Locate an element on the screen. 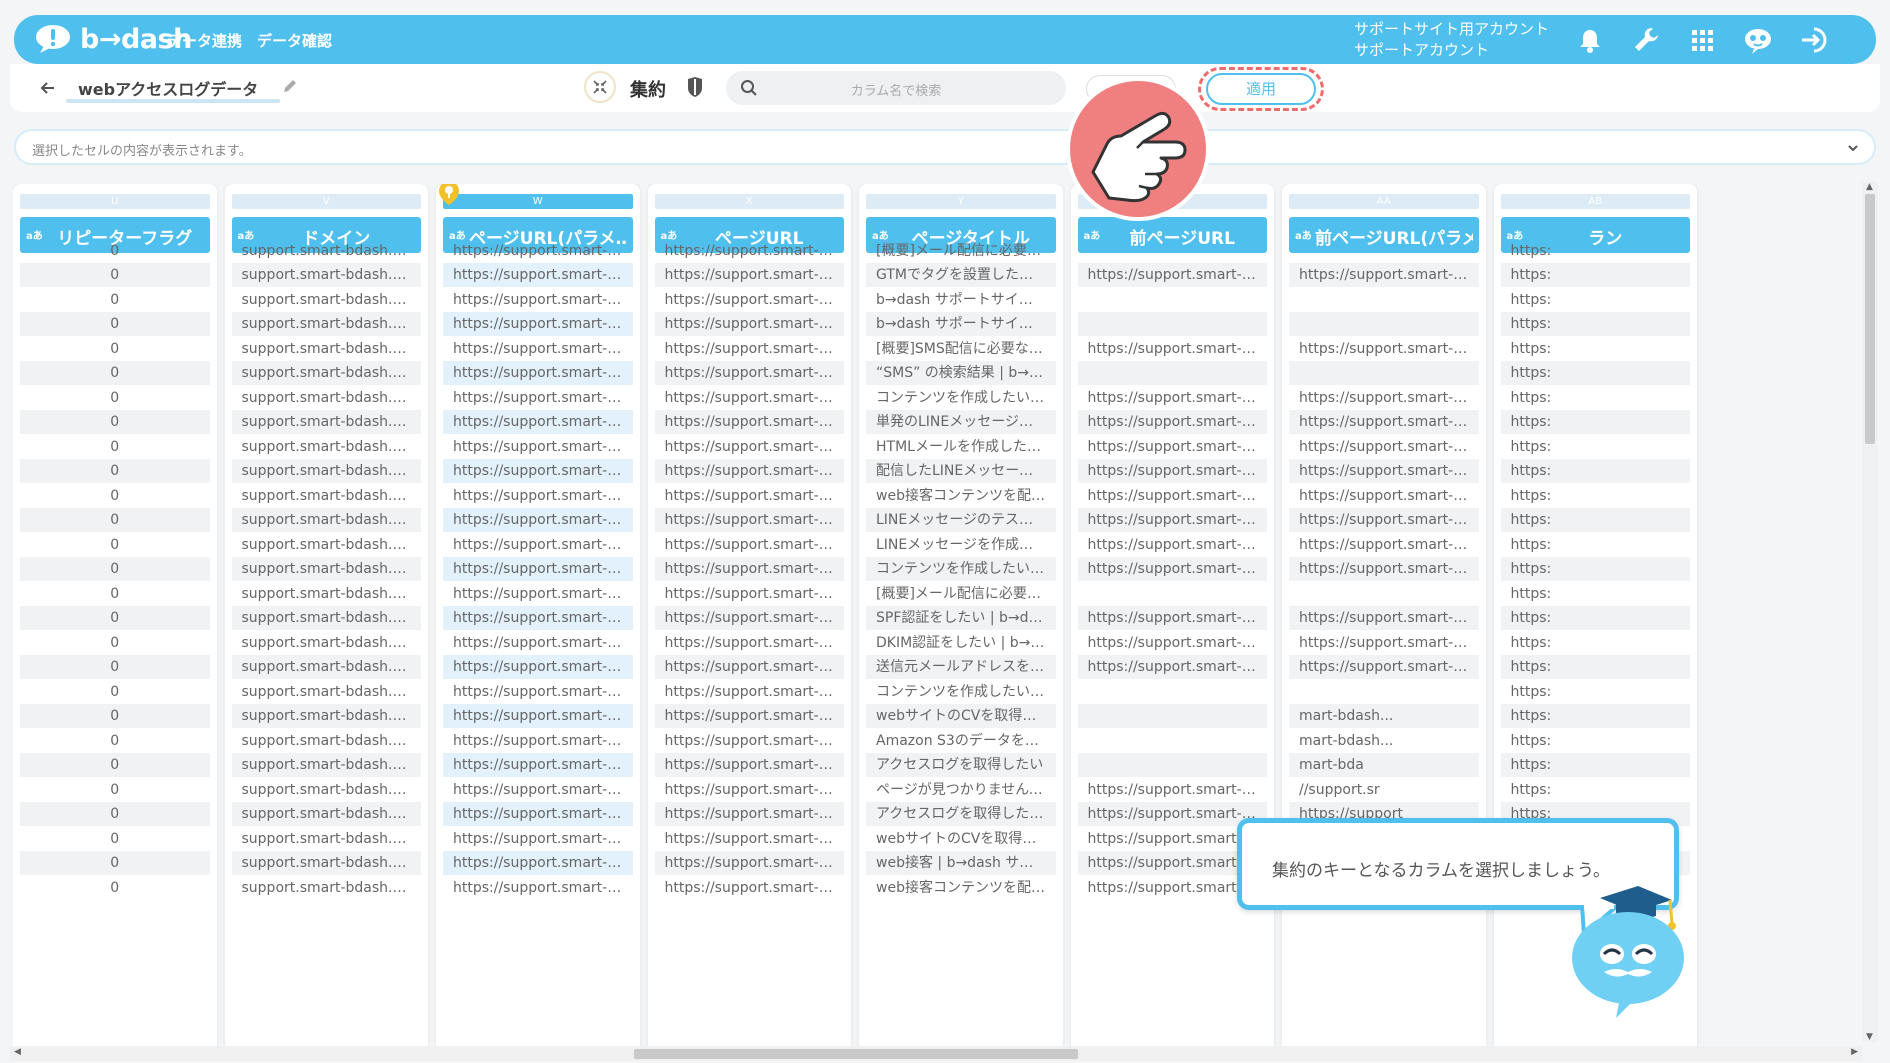 The height and width of the screenshot is (1063, 1890). table-cell: Amazon S3のデータを取り is located at coordinates (961, 741).